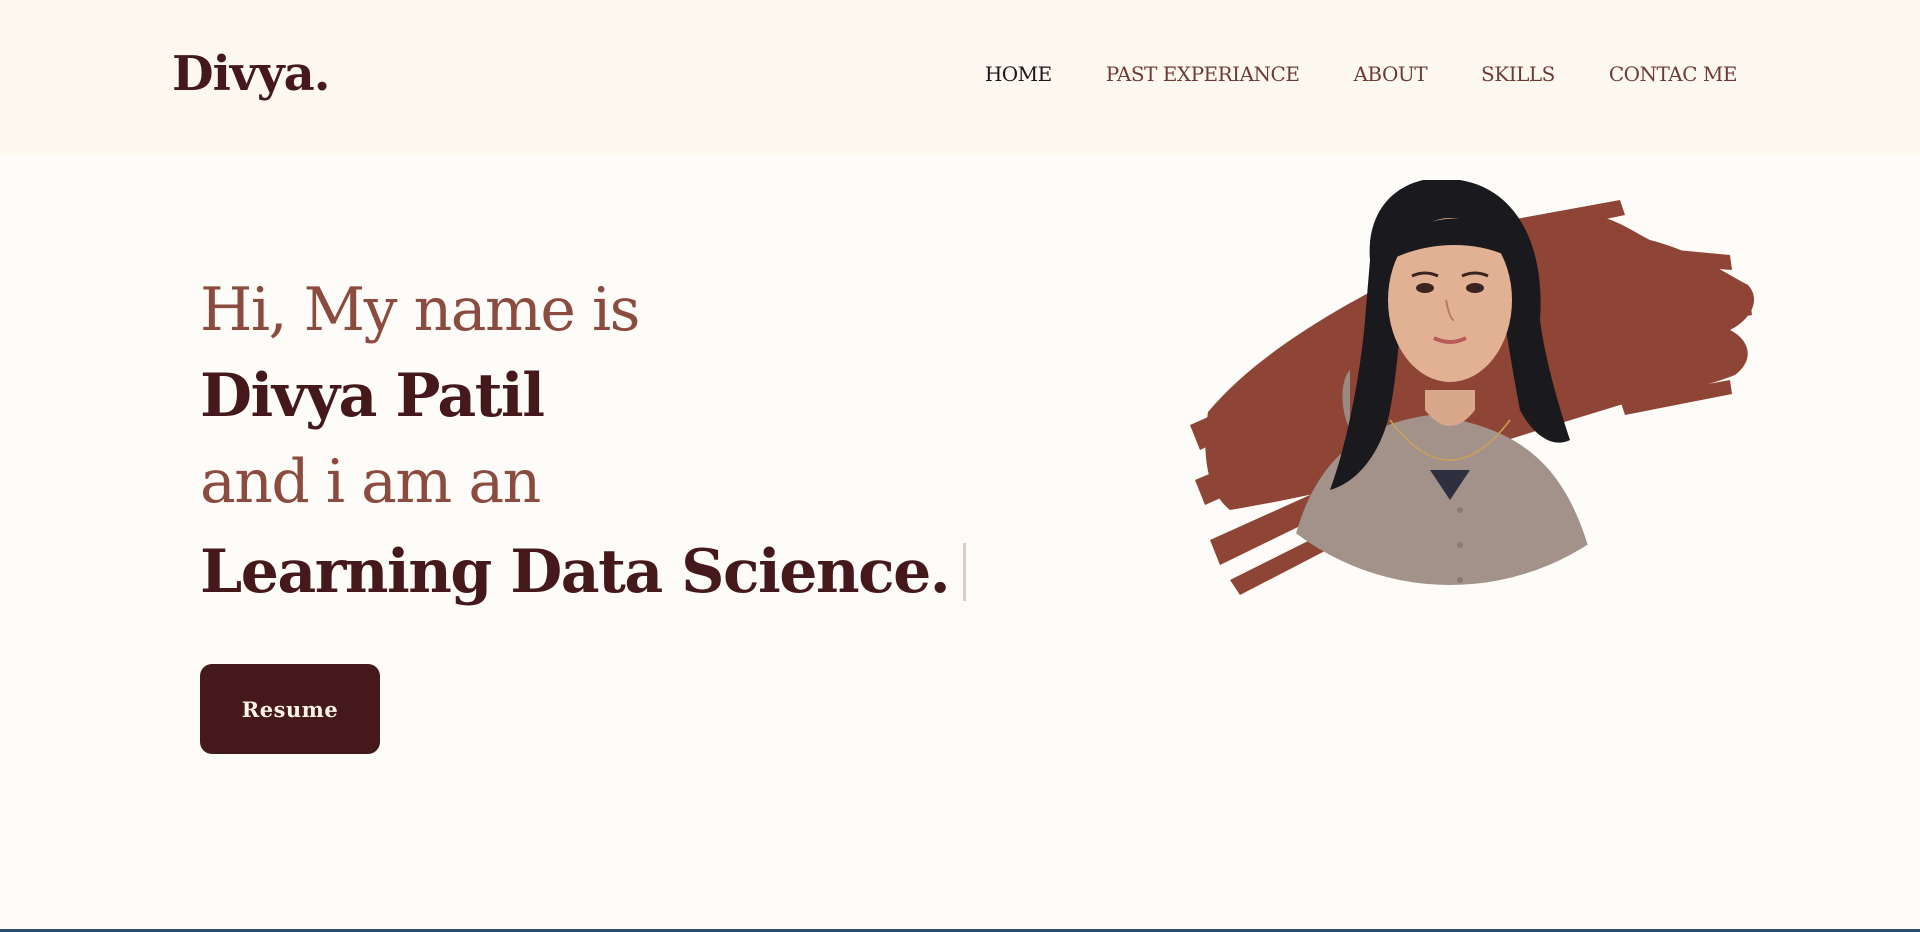  What do you see at coordinates (251, 74) in the screenshot?
I see `logo: Divya.` at bounding box center [251, 74].